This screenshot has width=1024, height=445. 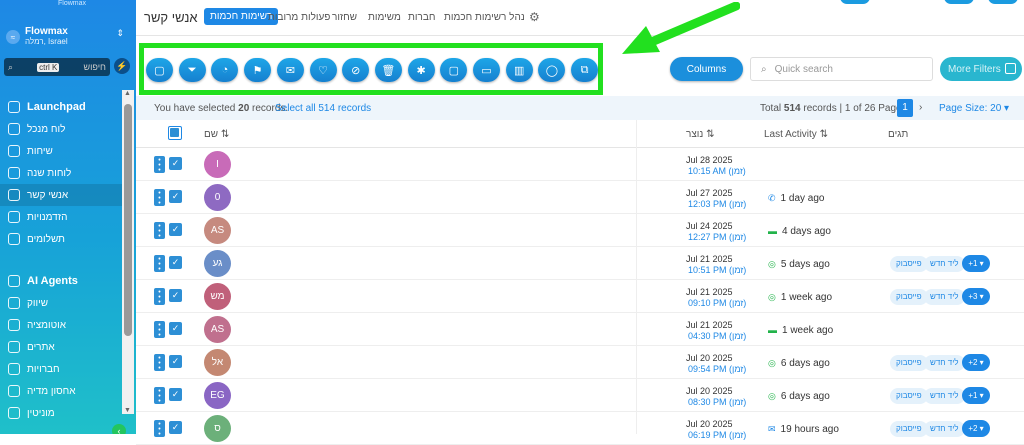 I want to click on sidebar-item: חברויות, so click(x=61, y=369).